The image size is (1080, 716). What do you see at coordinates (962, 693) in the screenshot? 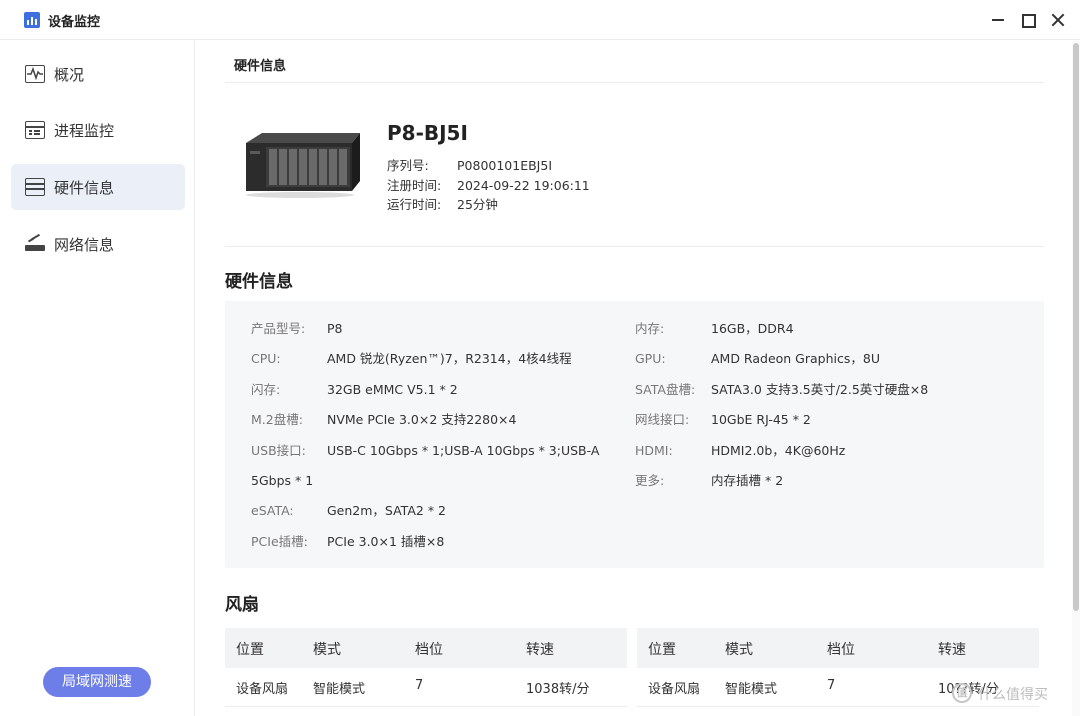
I see `watermark-logo-icon: 值` at bounding box center [962, 693].